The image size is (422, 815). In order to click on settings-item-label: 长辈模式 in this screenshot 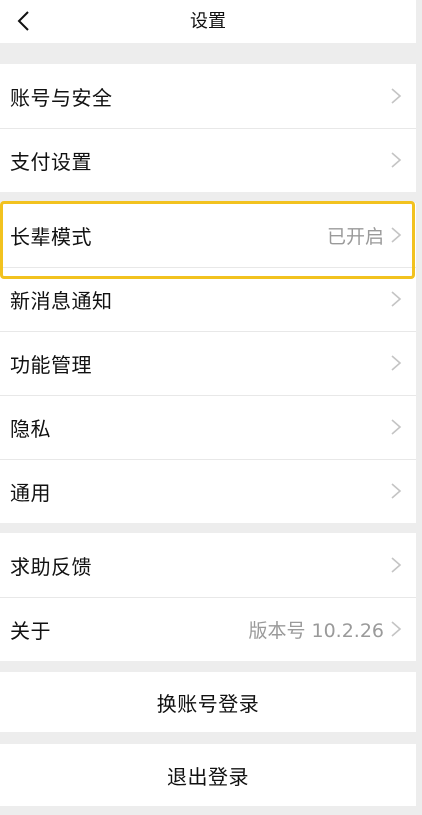, I will do `click(51, 236)`.